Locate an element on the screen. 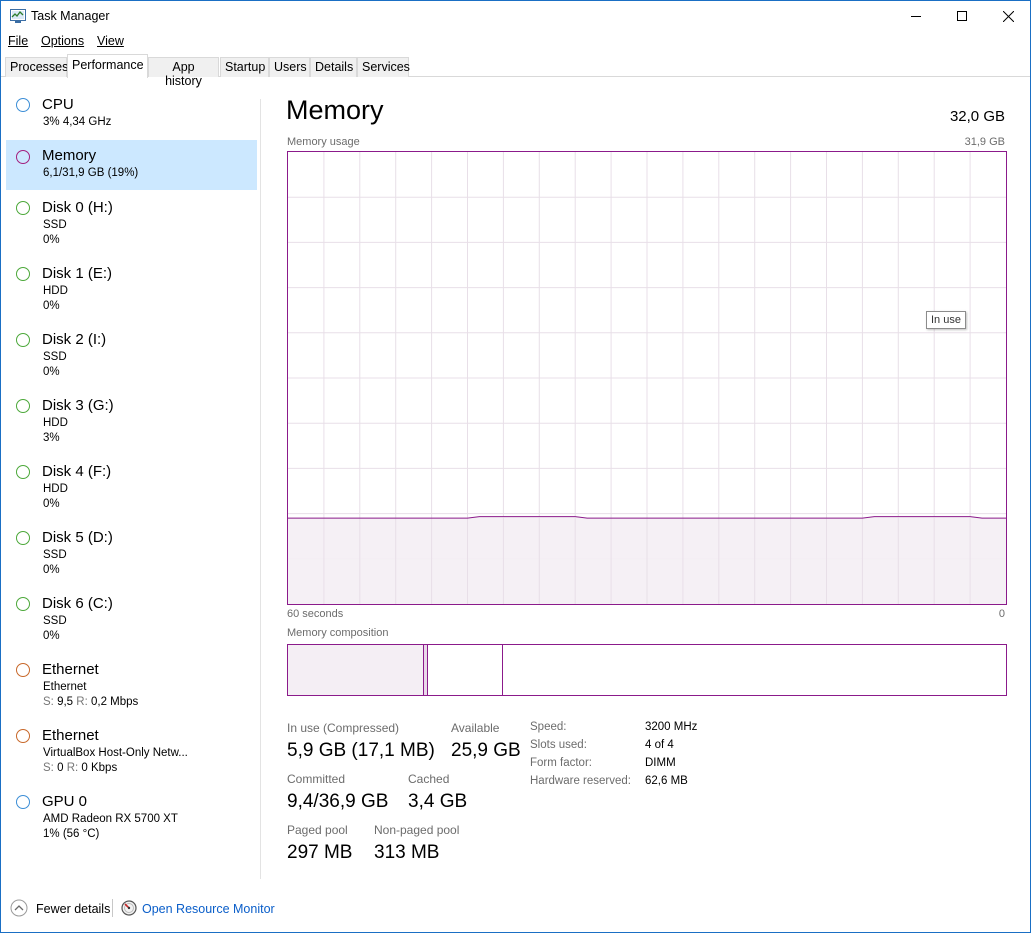 Image resolution: width=1031 pixels, height=933 pixels. sidebar-item-title: CPU is located at coordinates (58, 104).